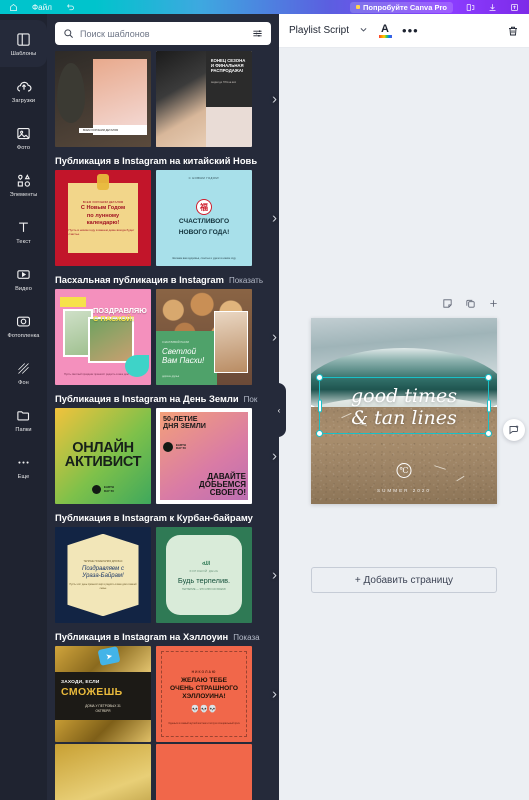 Image resolution: width=529 pixels, height=800 pixels. What do you see at coordinates (488, 405) in the screenshot?
I see `resize-handle-middle-right` at bounding box center [488, 405].